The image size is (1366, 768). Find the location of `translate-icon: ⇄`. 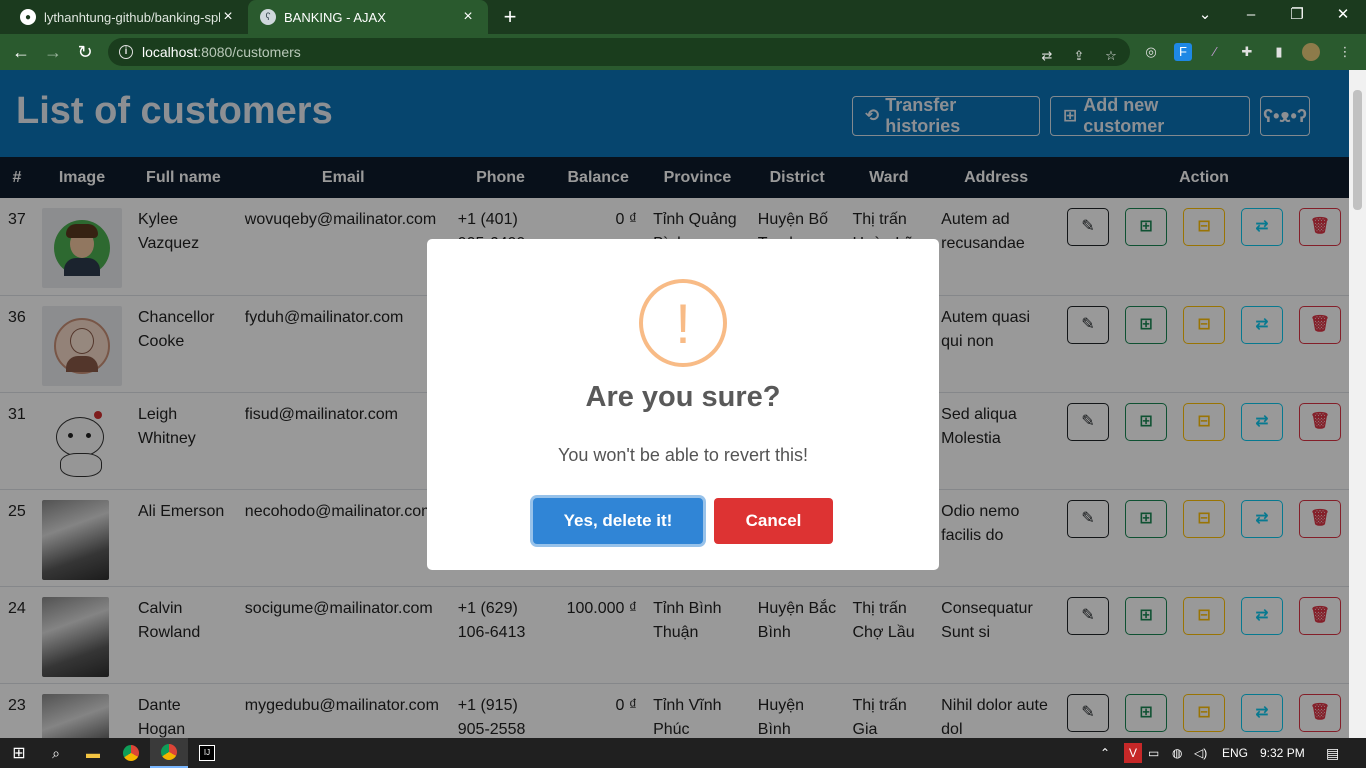

translate-icon: ⇄ is located at coordinates (1047, 56).